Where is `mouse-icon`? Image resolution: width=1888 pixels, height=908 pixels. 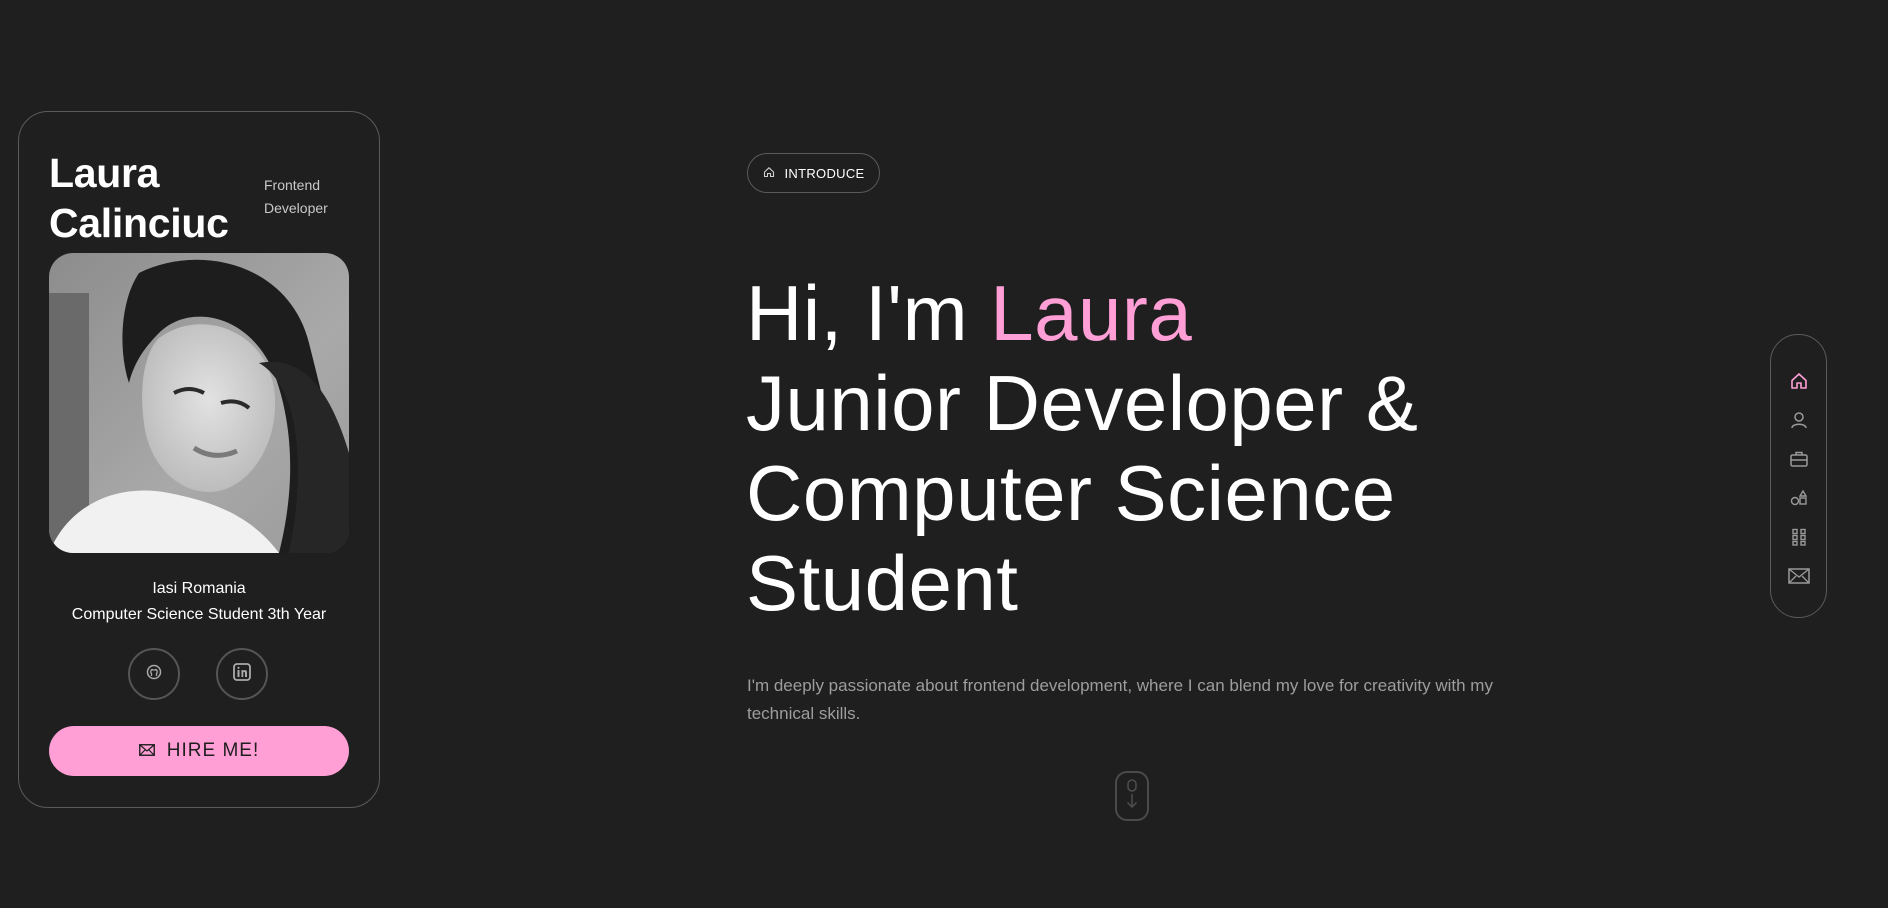 mouse-icon is located at coordinates (1132, 796).